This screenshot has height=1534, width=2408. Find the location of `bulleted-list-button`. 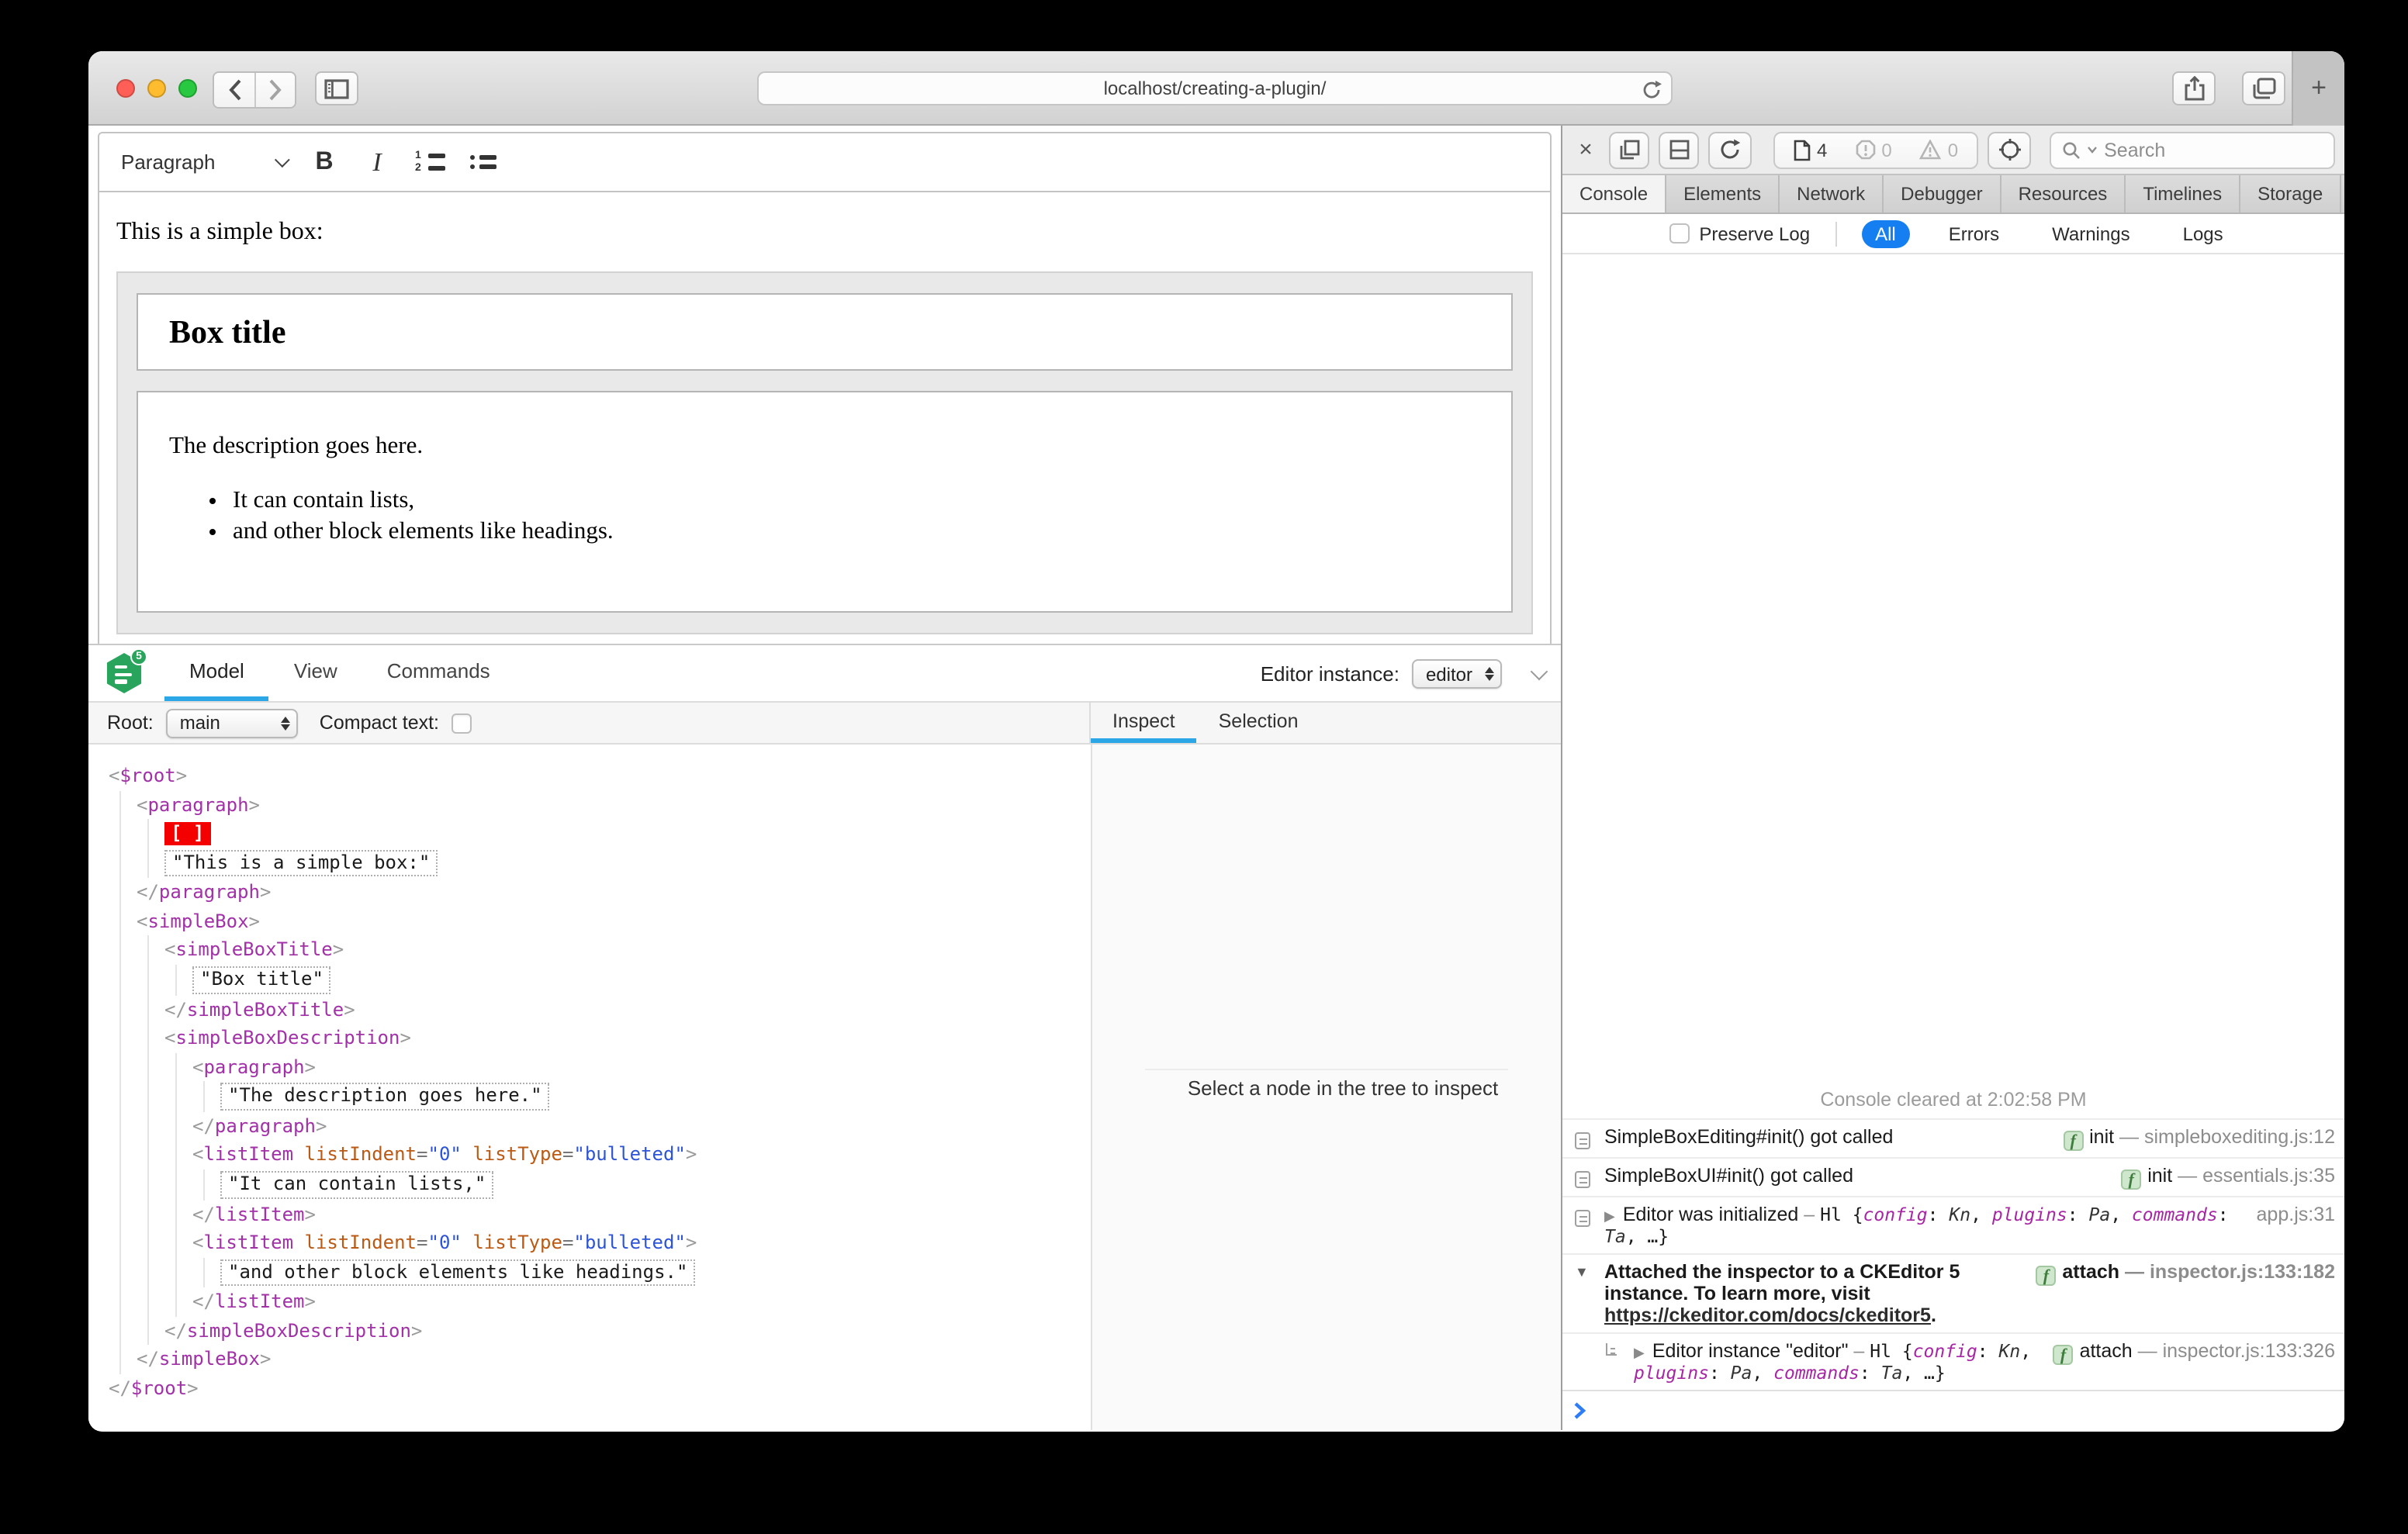

bulleted-list-button is located at coordinates (482, 162).